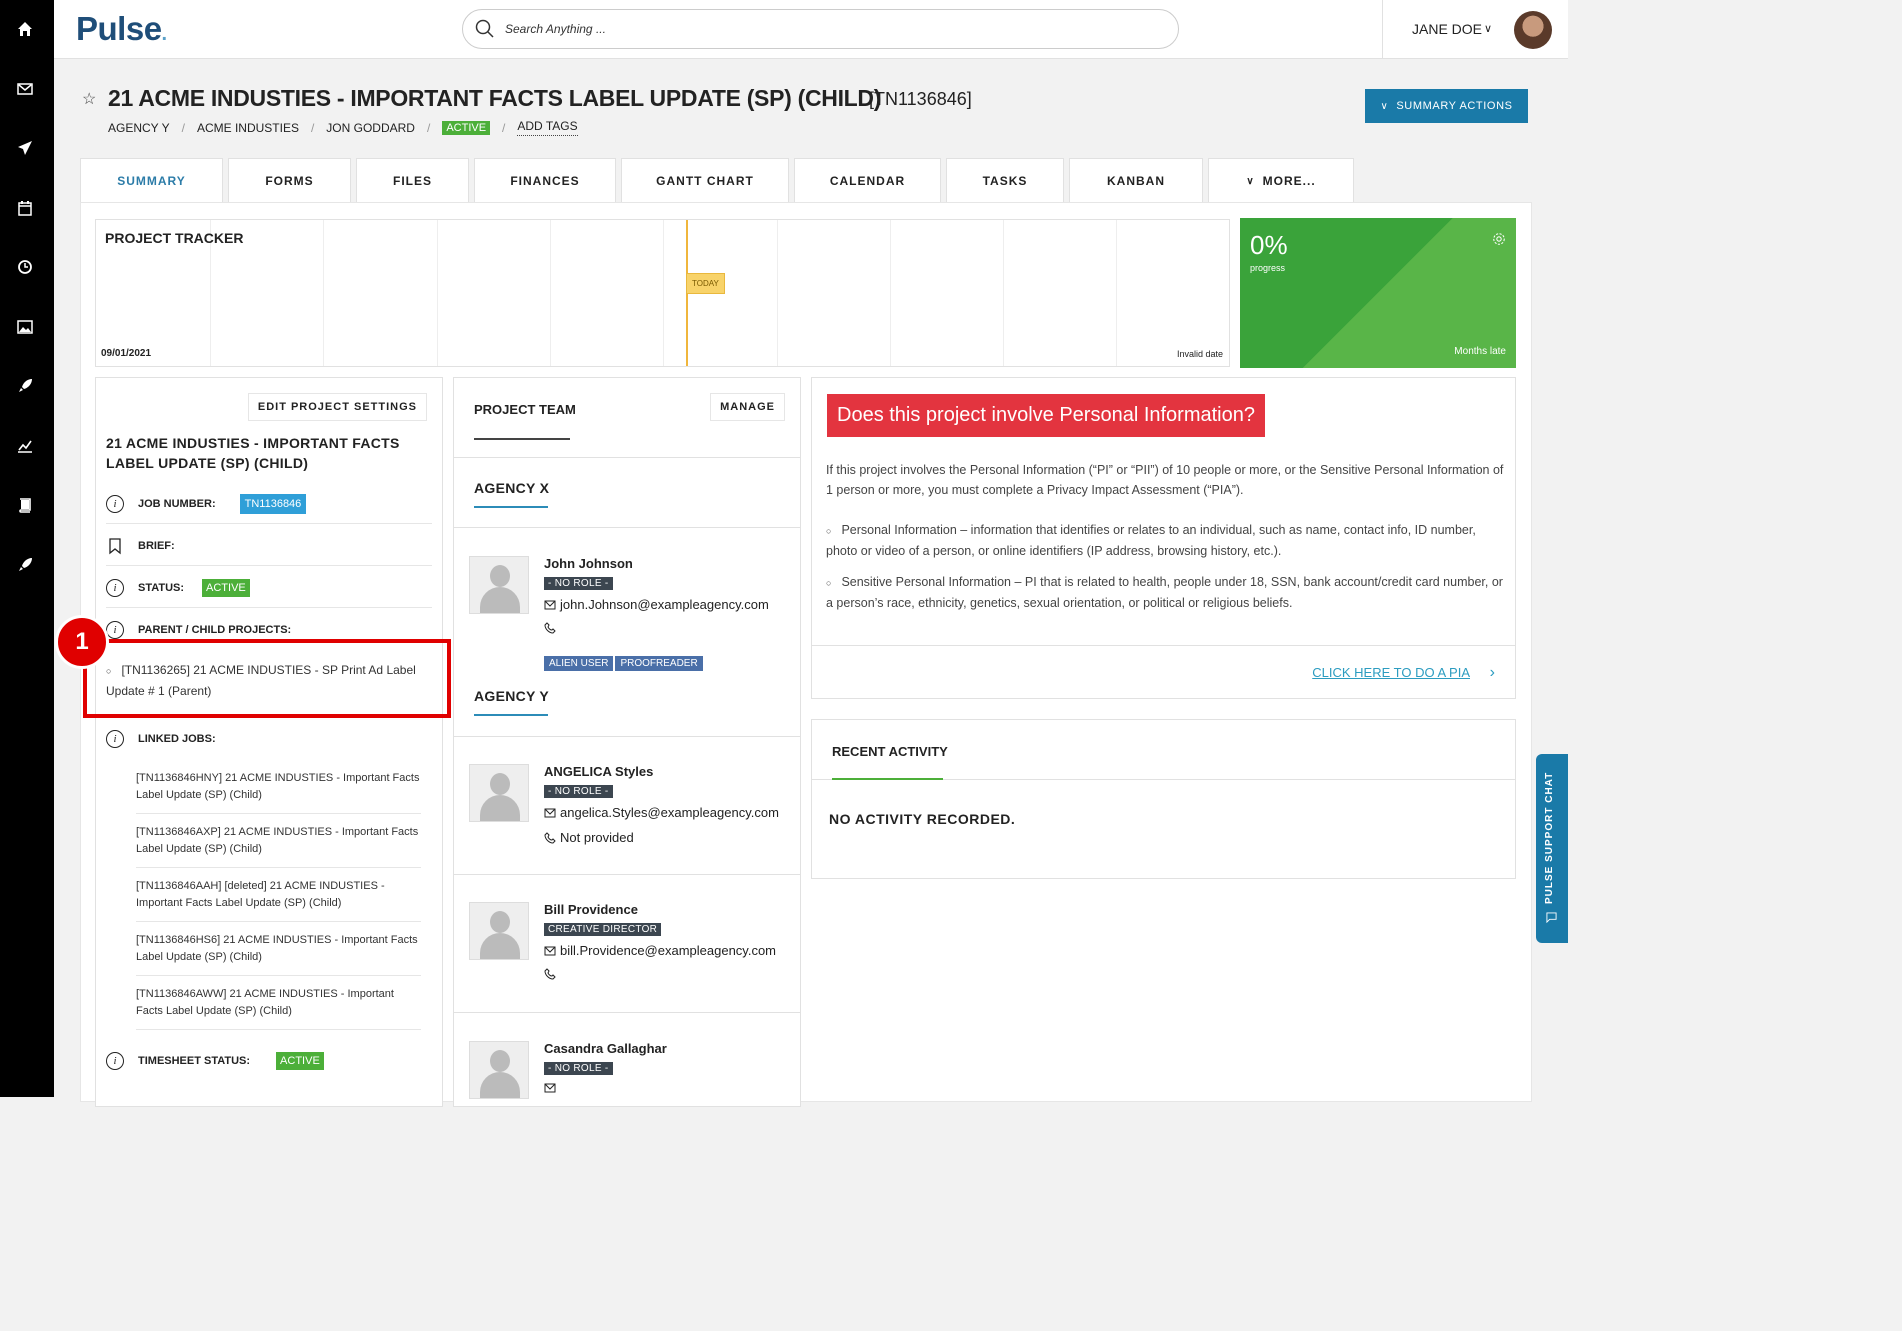 This screenshot has width=1902, height=1331. Describe the element at coordinates (545, 180) in the screenshot. I see `tab-finances: FINANCES` at that location.